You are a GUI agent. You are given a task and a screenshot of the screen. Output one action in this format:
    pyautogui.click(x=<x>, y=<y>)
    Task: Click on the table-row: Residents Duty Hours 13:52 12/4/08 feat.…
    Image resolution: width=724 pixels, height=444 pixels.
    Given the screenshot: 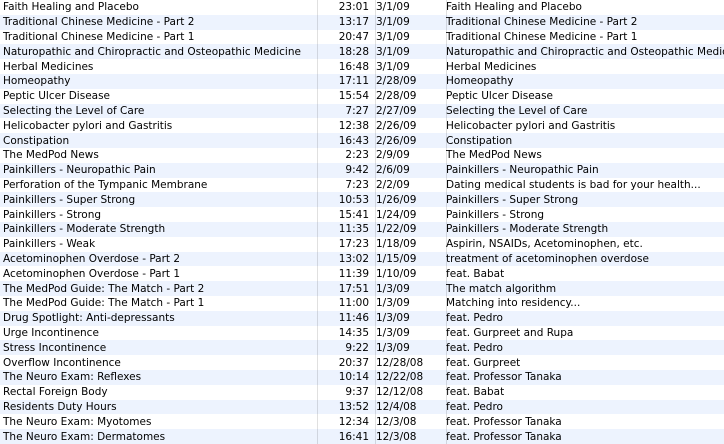 What is the action you would take?
    pyautogui.click(x=362, y=407)
    